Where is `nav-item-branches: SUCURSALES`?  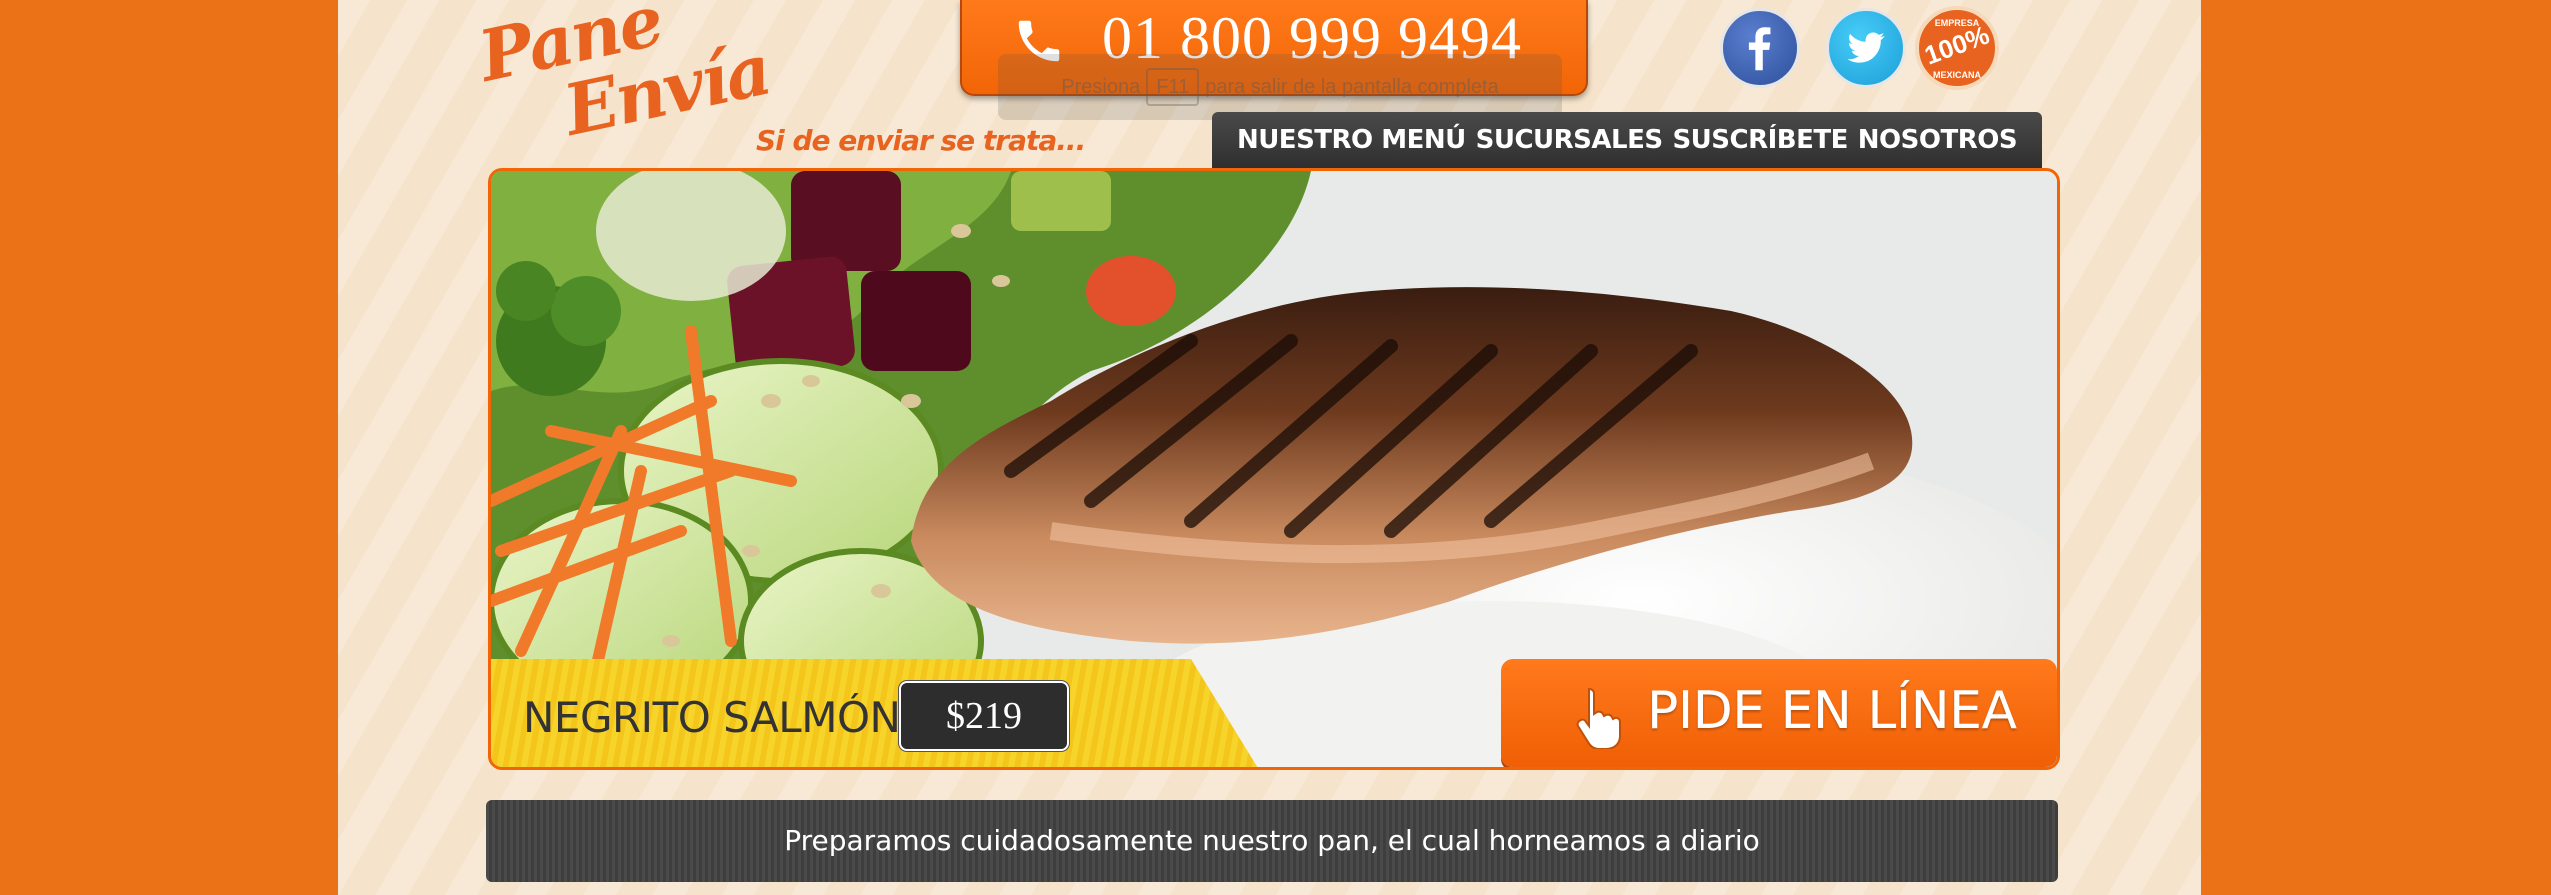 nav-item-branches: SUCURSALES is located at coordinates (1569, 140).